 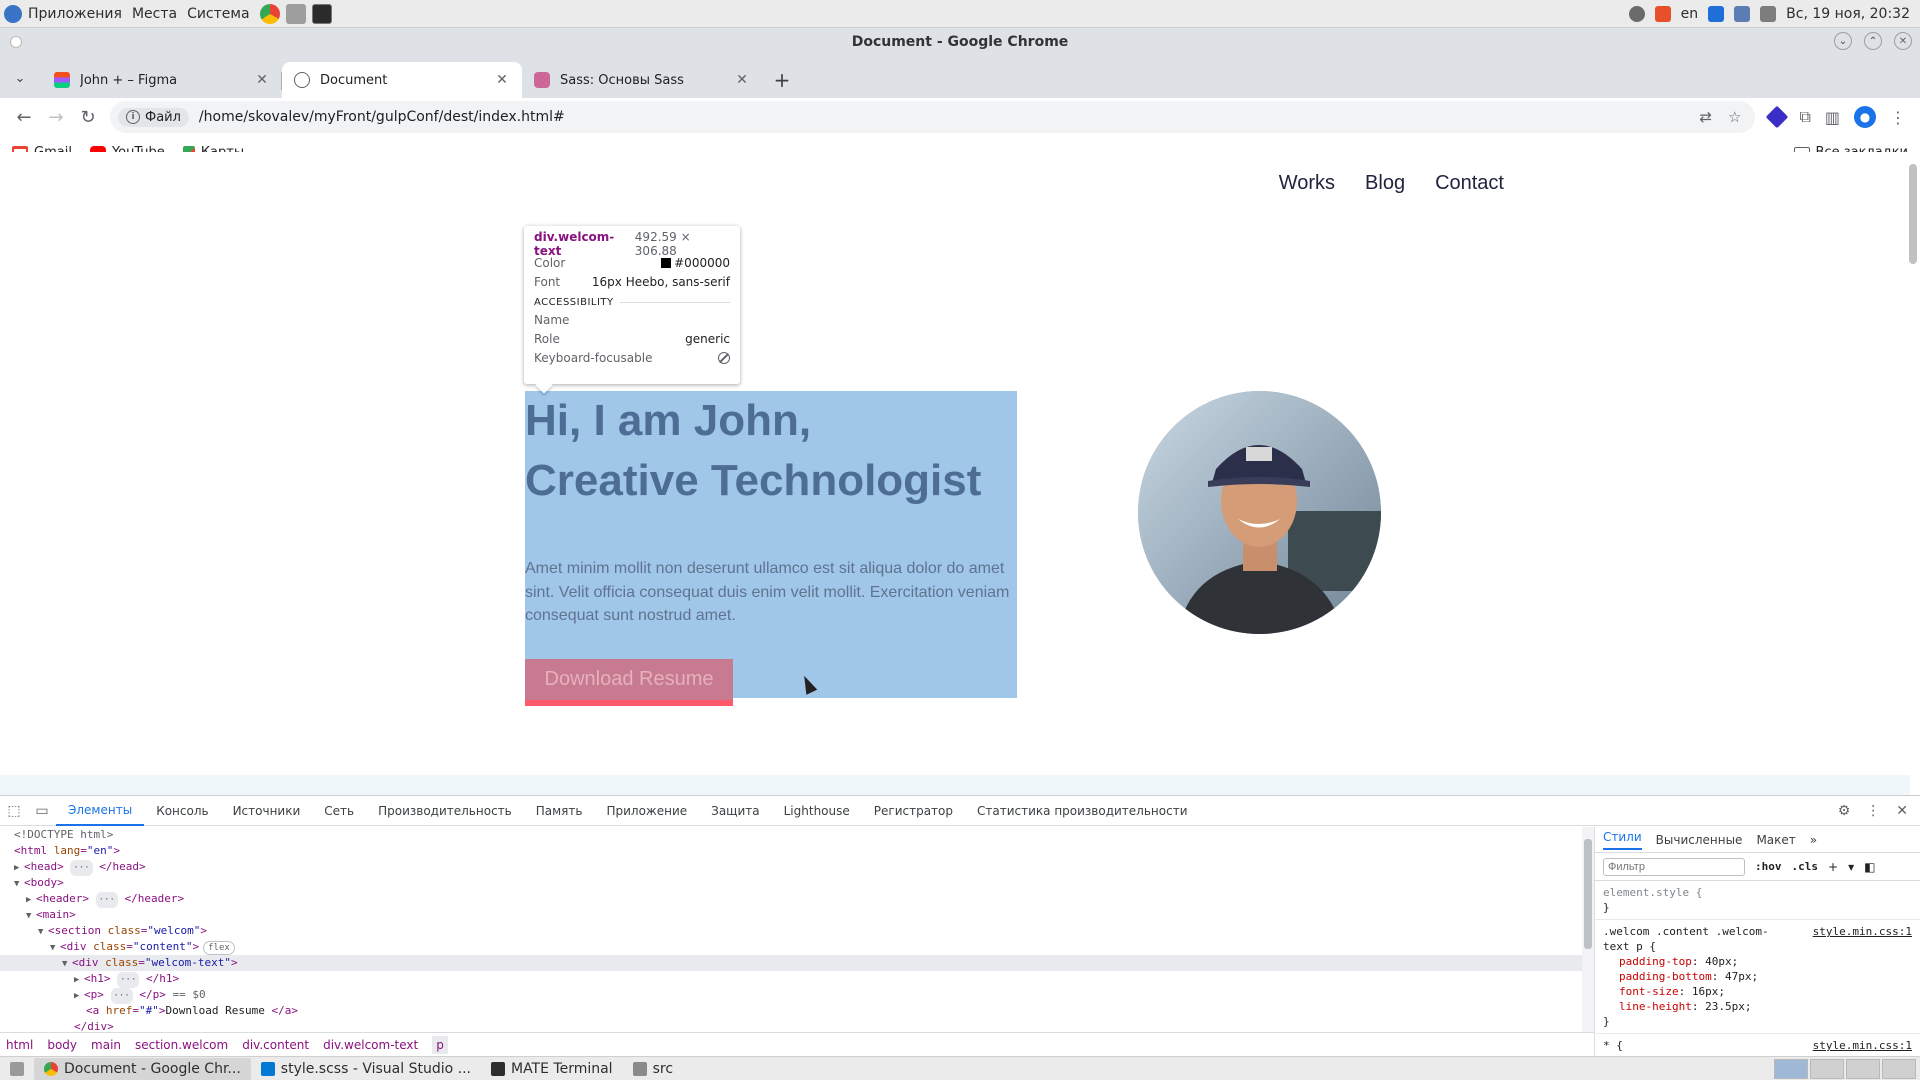 What do you see at coordinates (1833, 867) in the screenshot?
I see `new-style-rule-icon: +` at bounding box center [1833, 867].